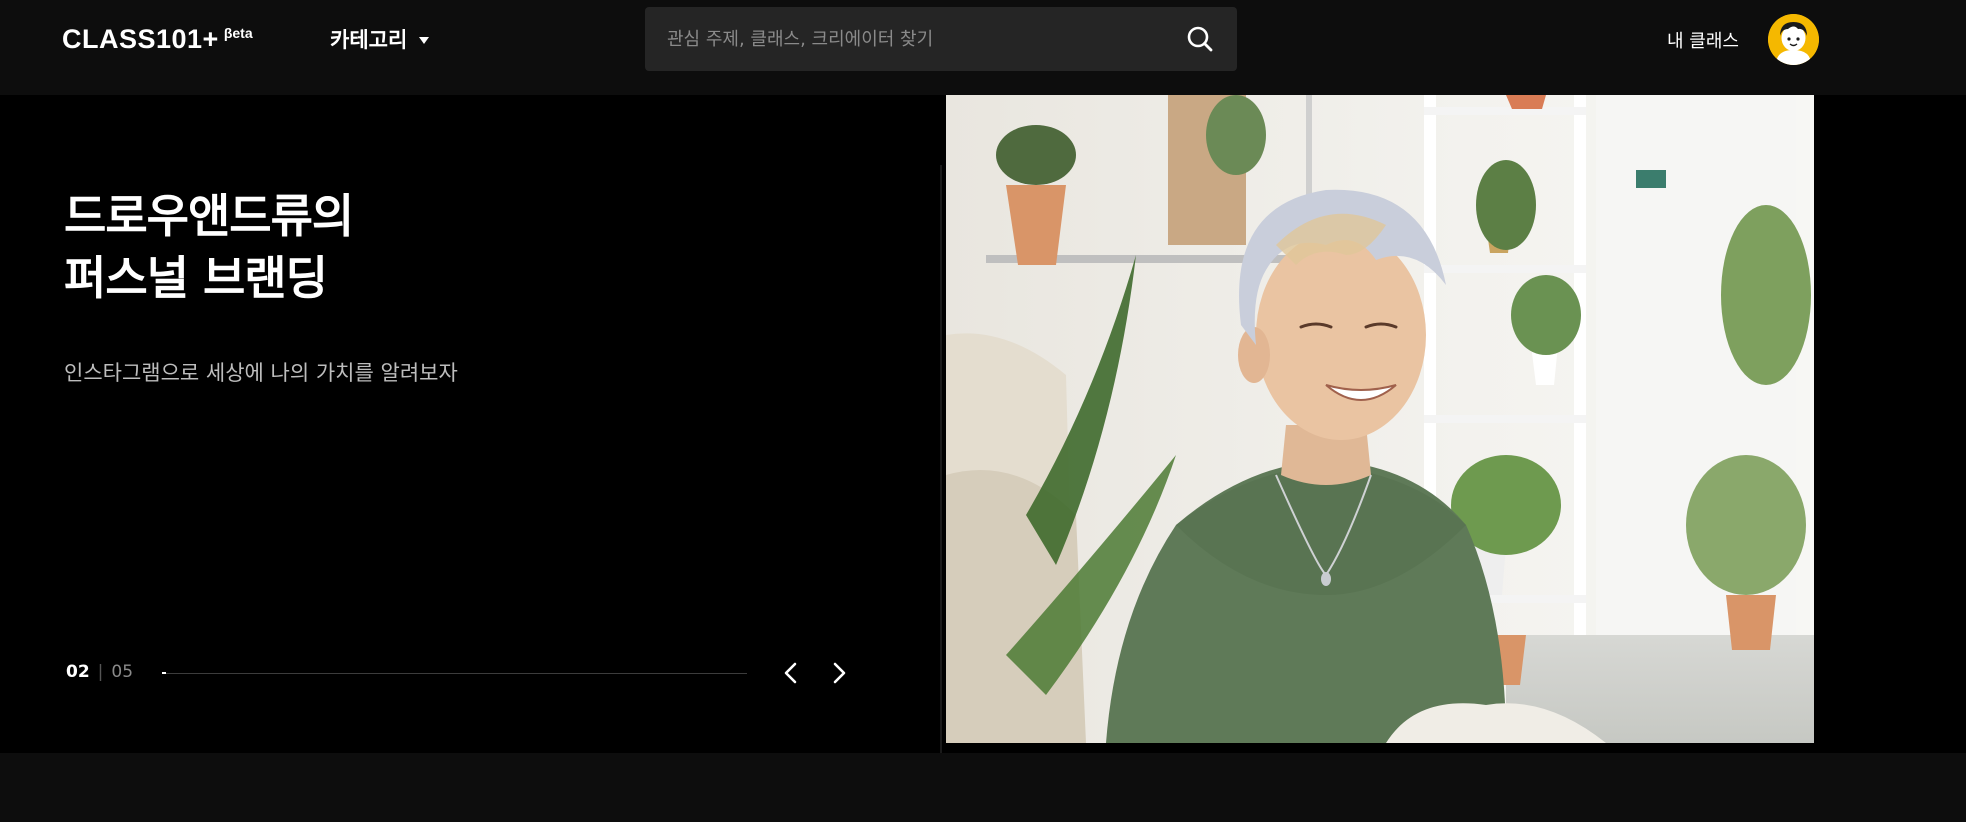  Describe the element at coordinates (209, 247) in the screenshot. I see `hero-title: 드로우앤드류의 퍼스널 브랜딩` at that location.